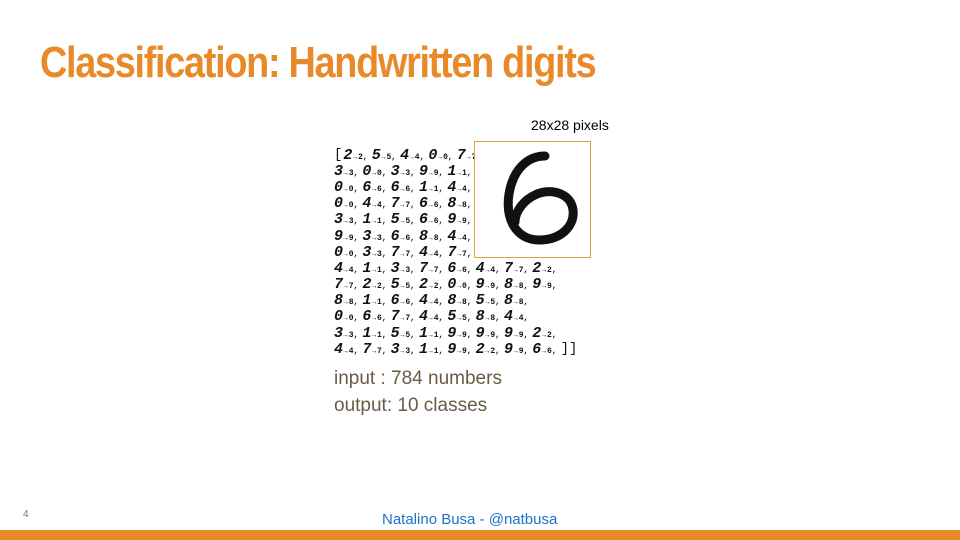 Image resolution: width=960 pixels, height=540 pixels. What do you see at coordinates (411, 405) in the screenshot?
I see `output-description: output: 10 classes` at bounding box center [411, 405].